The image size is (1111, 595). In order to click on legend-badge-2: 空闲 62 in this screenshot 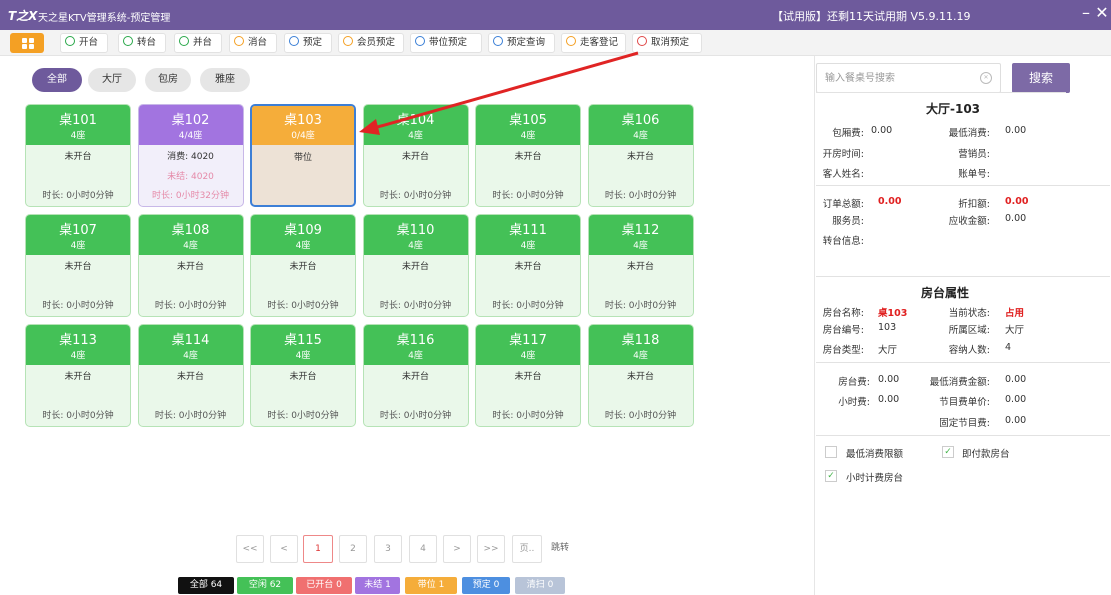, I will do `click(265, 585)`.